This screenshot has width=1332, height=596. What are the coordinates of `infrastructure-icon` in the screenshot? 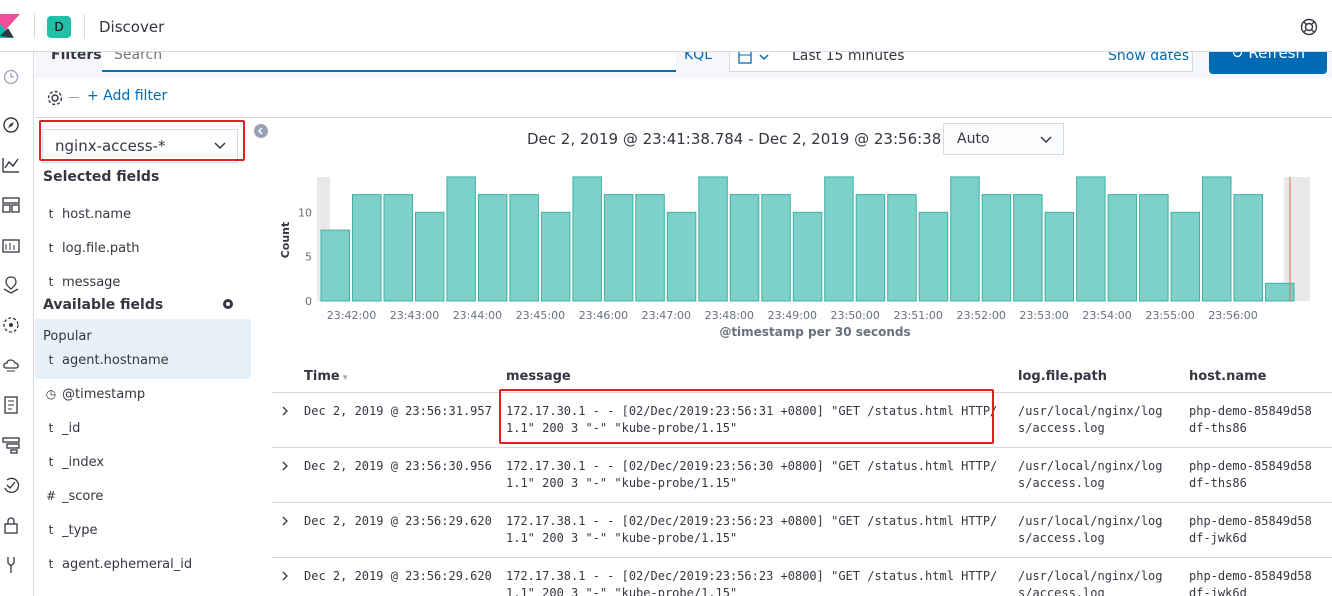 It's located at (11, 365).